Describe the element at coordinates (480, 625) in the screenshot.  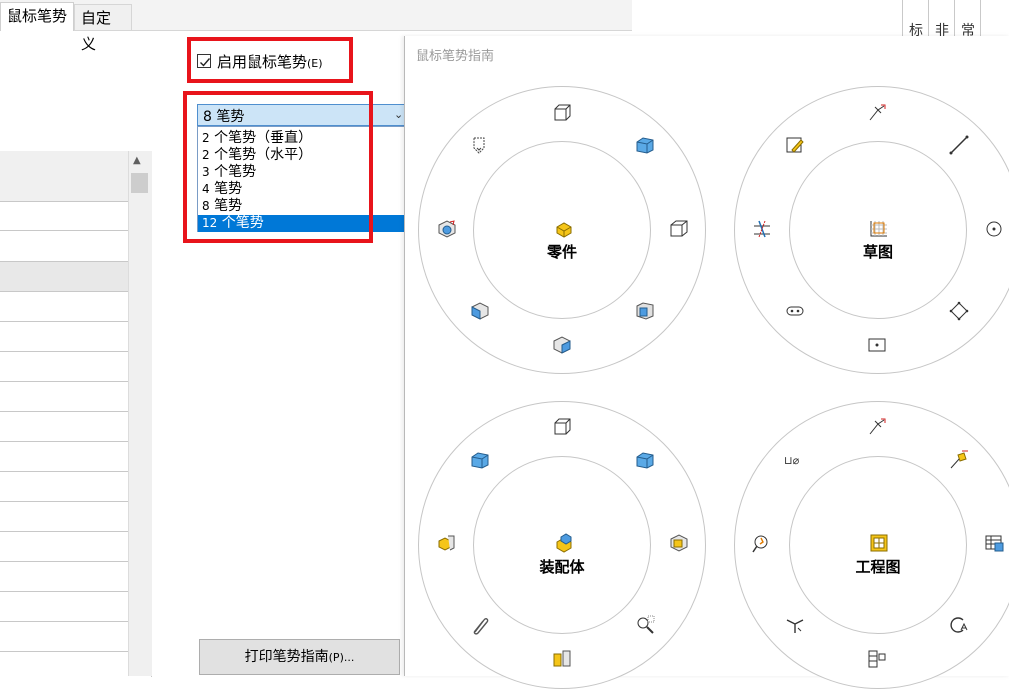
I see `mate-icon` at that location.